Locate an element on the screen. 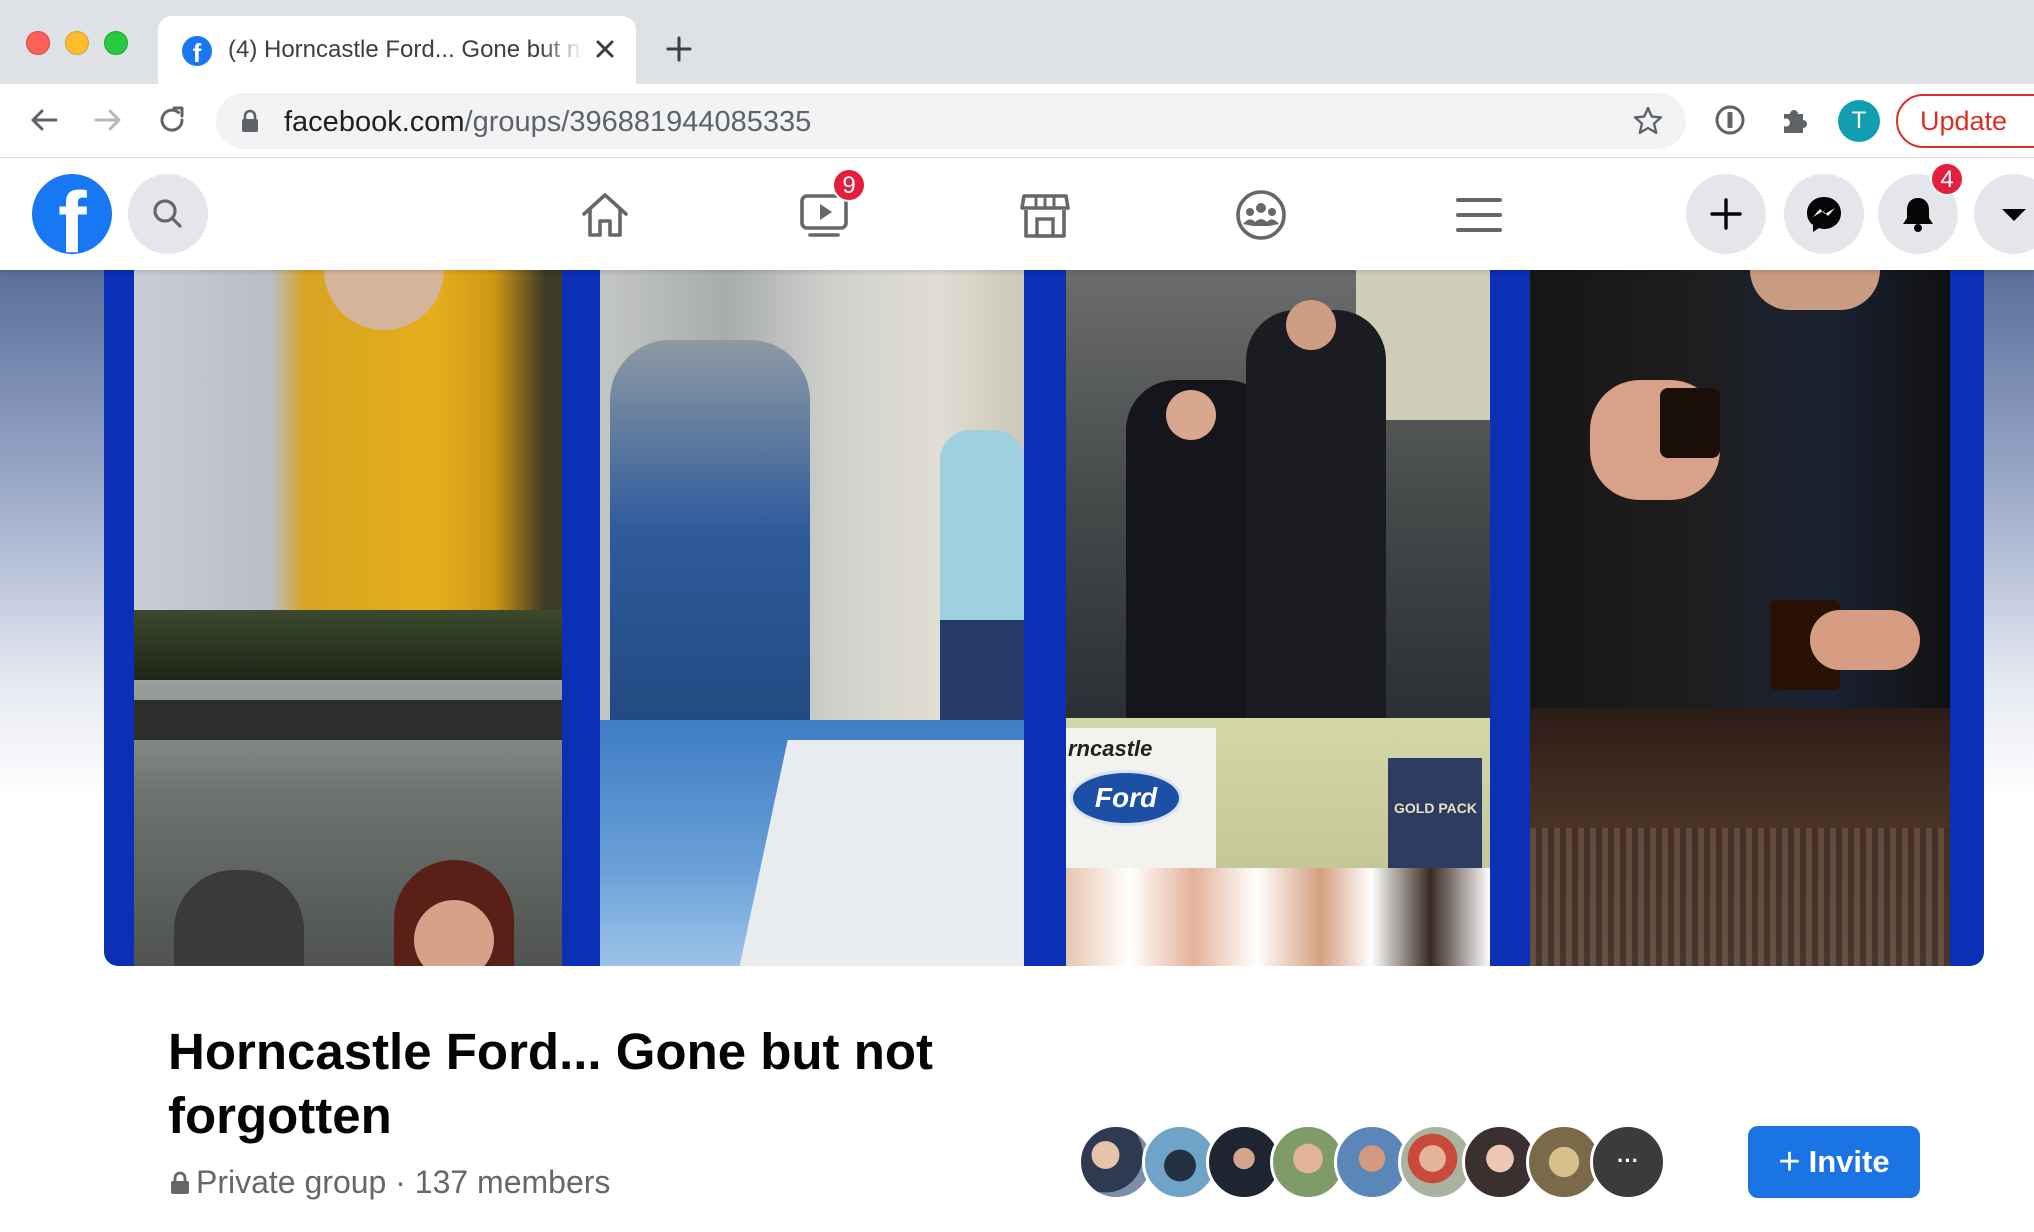 The width and height of the screenshot is (2034, 1232). search-button is located at coordinates (168, 214).